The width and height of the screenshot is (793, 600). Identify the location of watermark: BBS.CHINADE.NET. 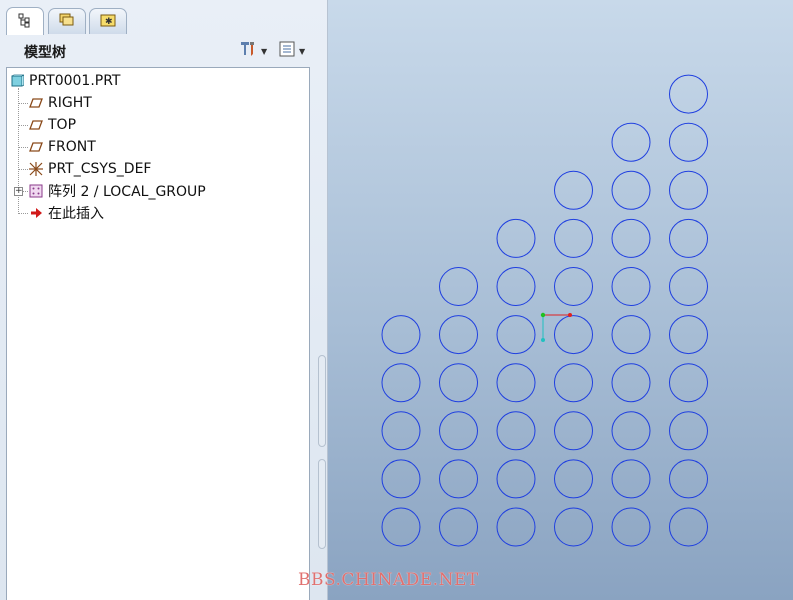
(388, 580).